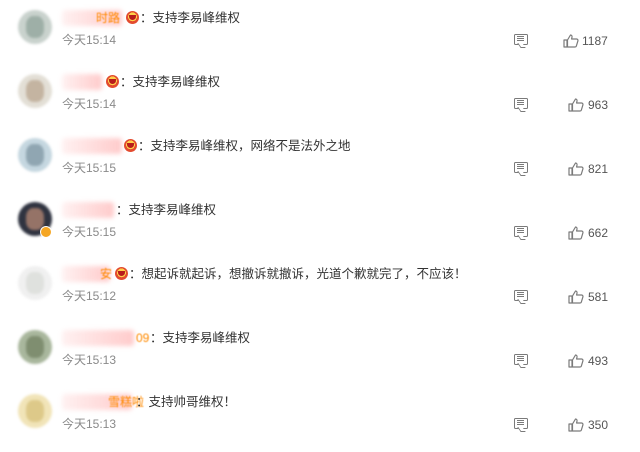 The height and width of the screenshot is (452, 640). Describe the element at coordinates (320, 228) in the screenshot. I see `comment-item: ：支持李易峰维权今天15:15 662` at that location.